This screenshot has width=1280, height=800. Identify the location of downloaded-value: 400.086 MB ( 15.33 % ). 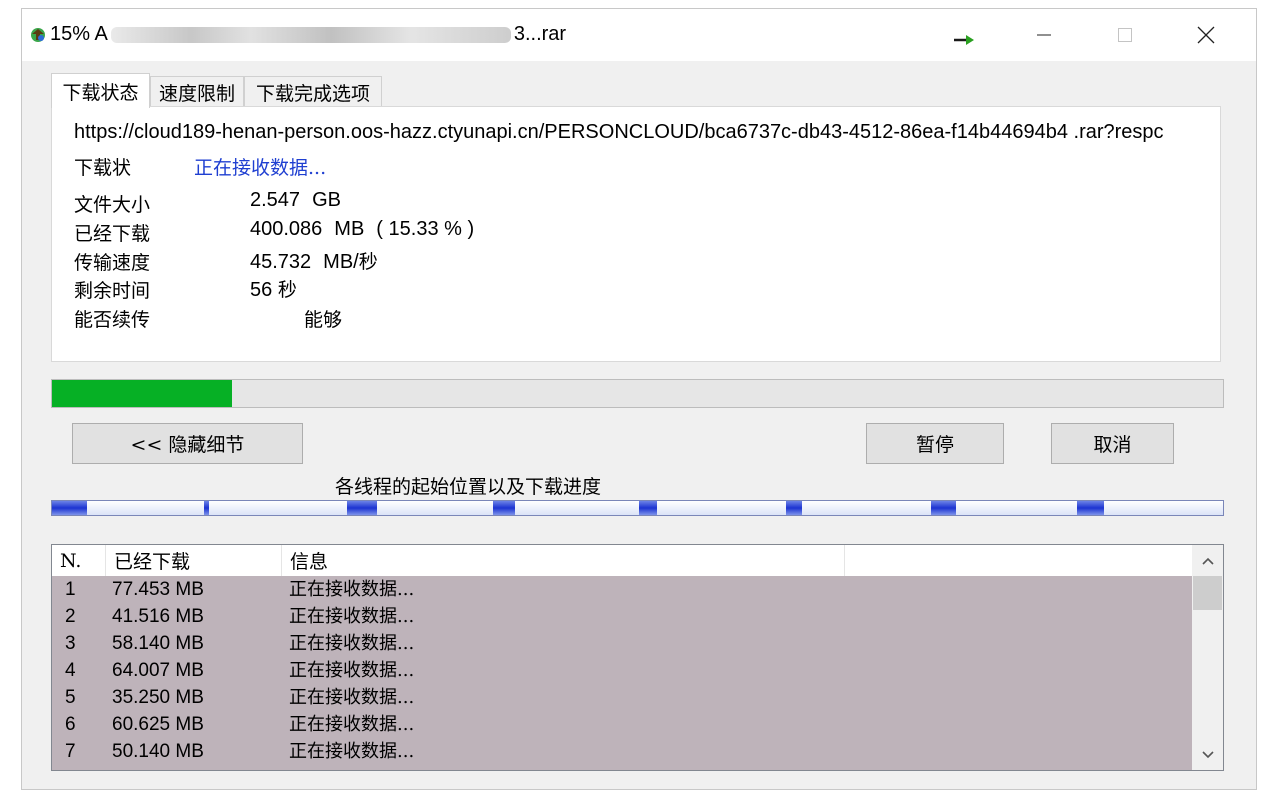
(362, 229).